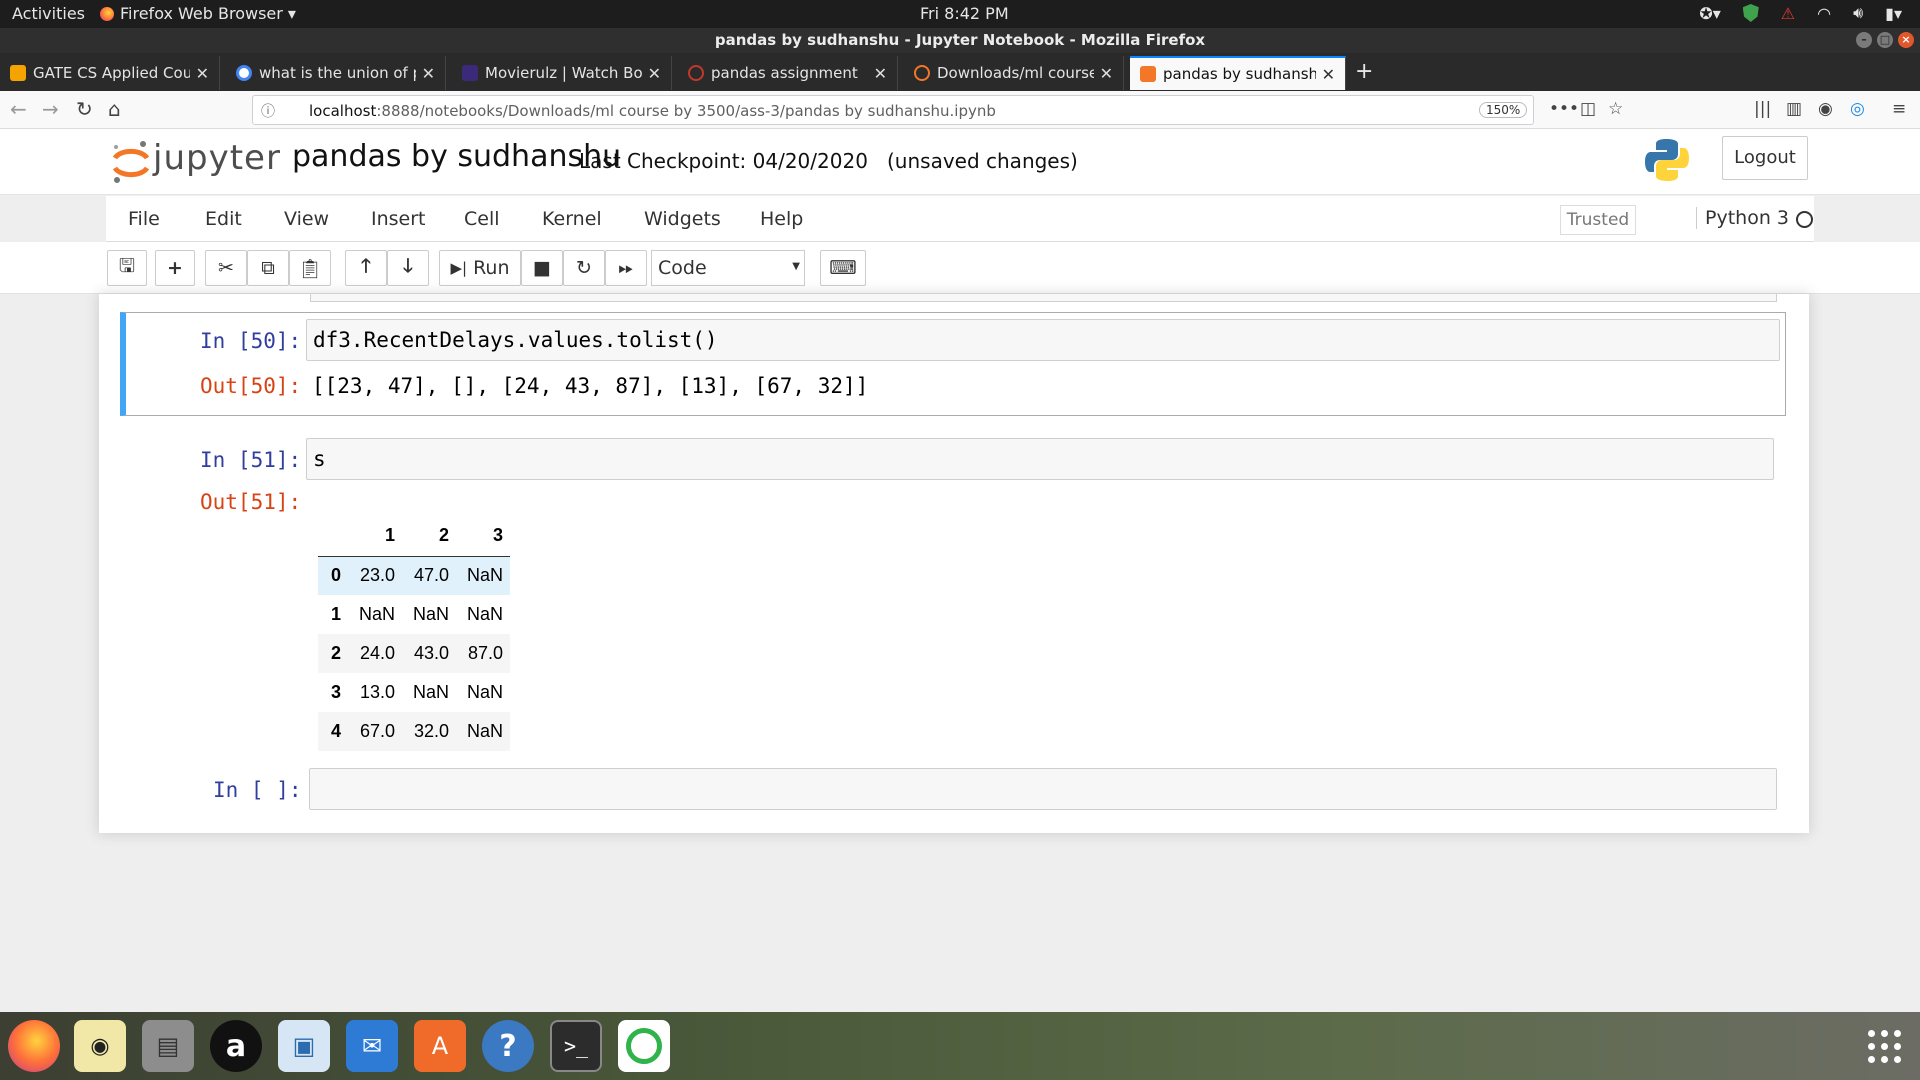 This screenshot has height=1080, width=1920. What do you see at coordinates (1615, 109) in the screenshot?
I see `bookmark-star-icon: ☆` at bounding box center [1615, 109].